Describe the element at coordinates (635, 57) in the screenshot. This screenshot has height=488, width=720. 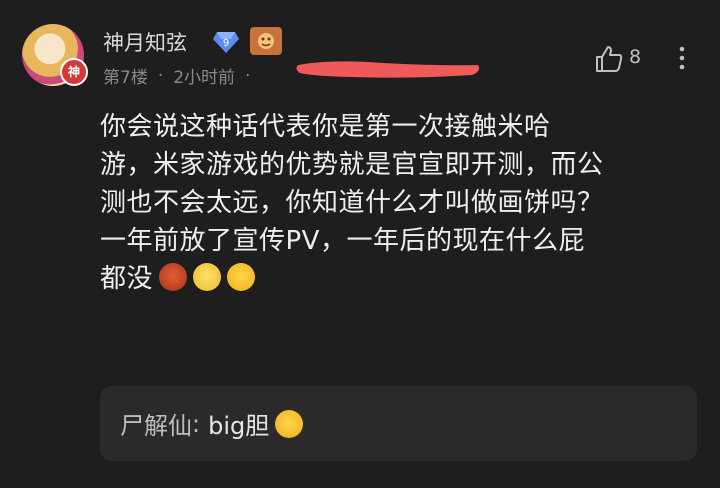
I see `like-count: 8` at that location.